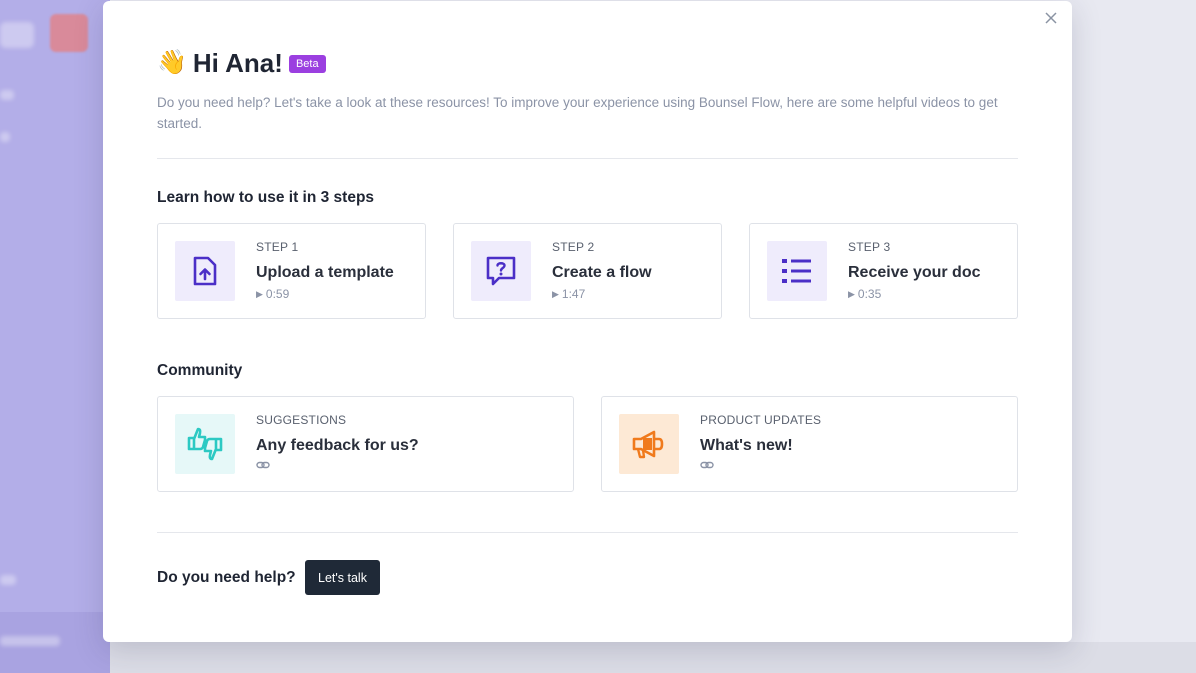 The height and width of the screenshot is (673, 1196). What do you see at coordinates (869, 247) in the screenshot?
I see `step-number: STEP 3` at bounding box center [869, 247].